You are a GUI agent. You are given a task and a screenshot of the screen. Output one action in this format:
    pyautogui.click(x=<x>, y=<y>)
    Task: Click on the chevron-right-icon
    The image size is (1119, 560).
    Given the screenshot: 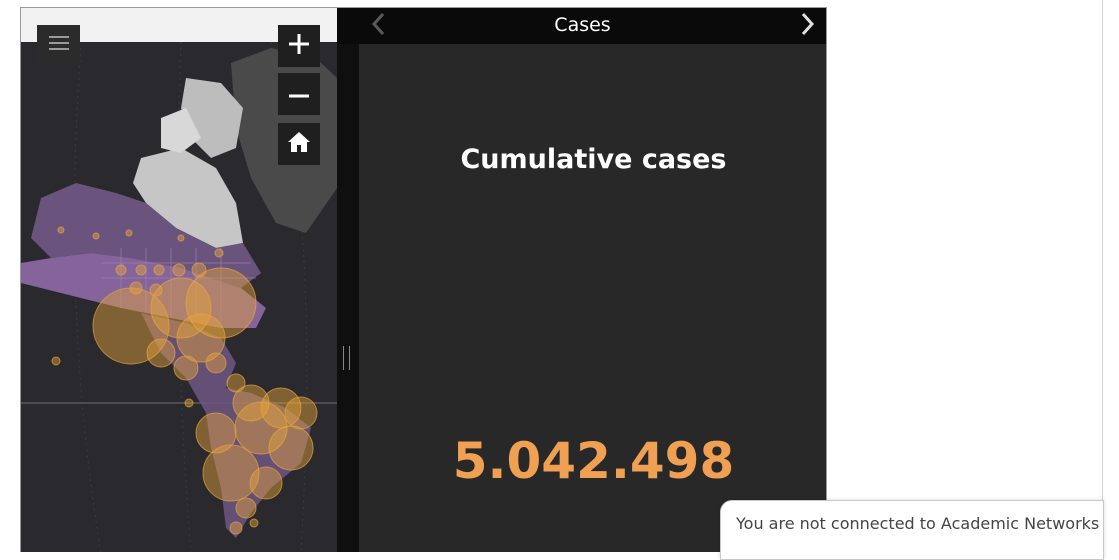 What is the action you would take?
    pyautogui.click(x=808, y=26)
    